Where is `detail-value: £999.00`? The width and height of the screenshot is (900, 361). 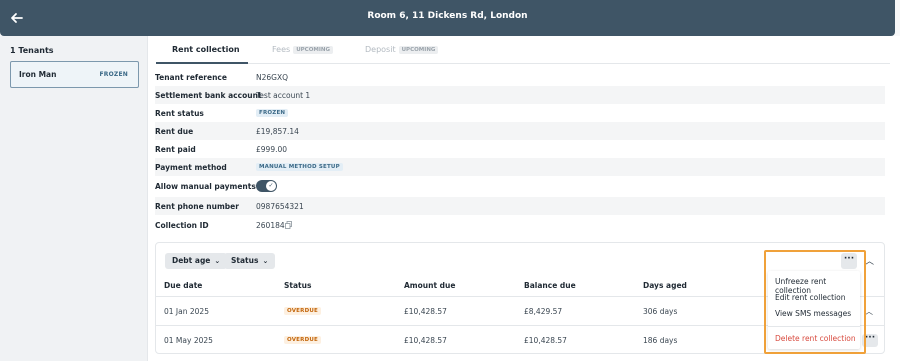
detail-value: £999.00 is located at coordinates (272, 149).